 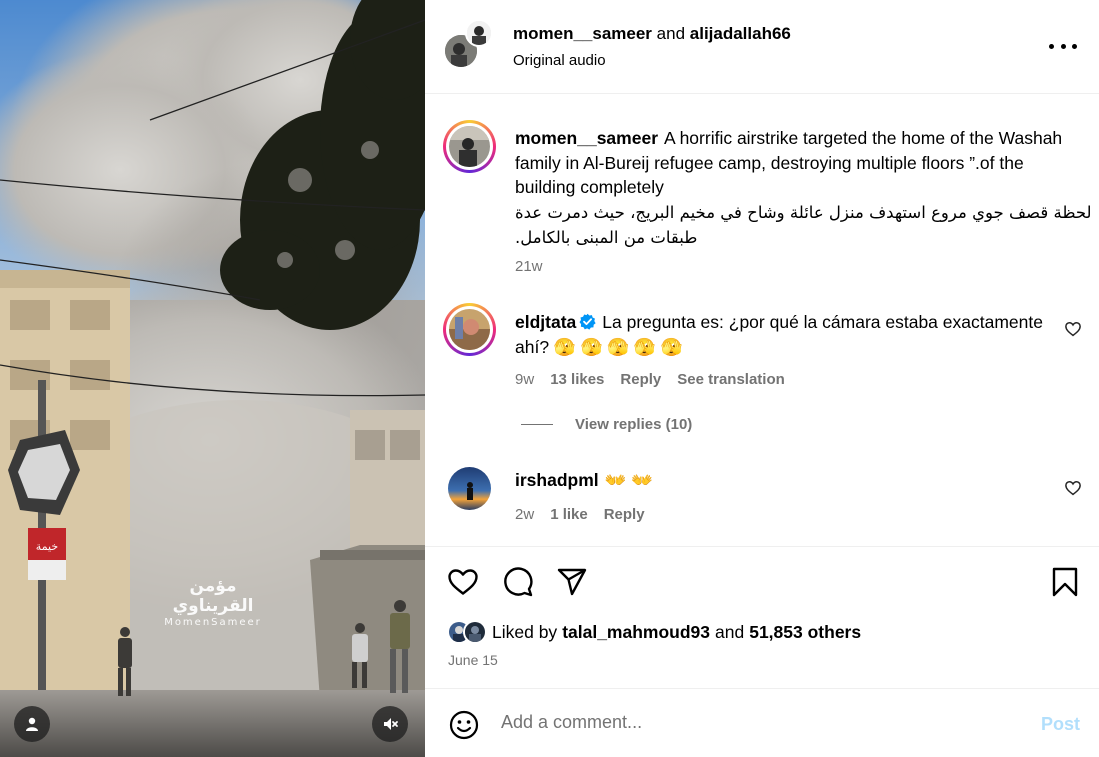 What do you see at coordinates (629, 480) in the screenshot?
I see `comment-text-2: 👐 👐` at bounding box center [629, 480].